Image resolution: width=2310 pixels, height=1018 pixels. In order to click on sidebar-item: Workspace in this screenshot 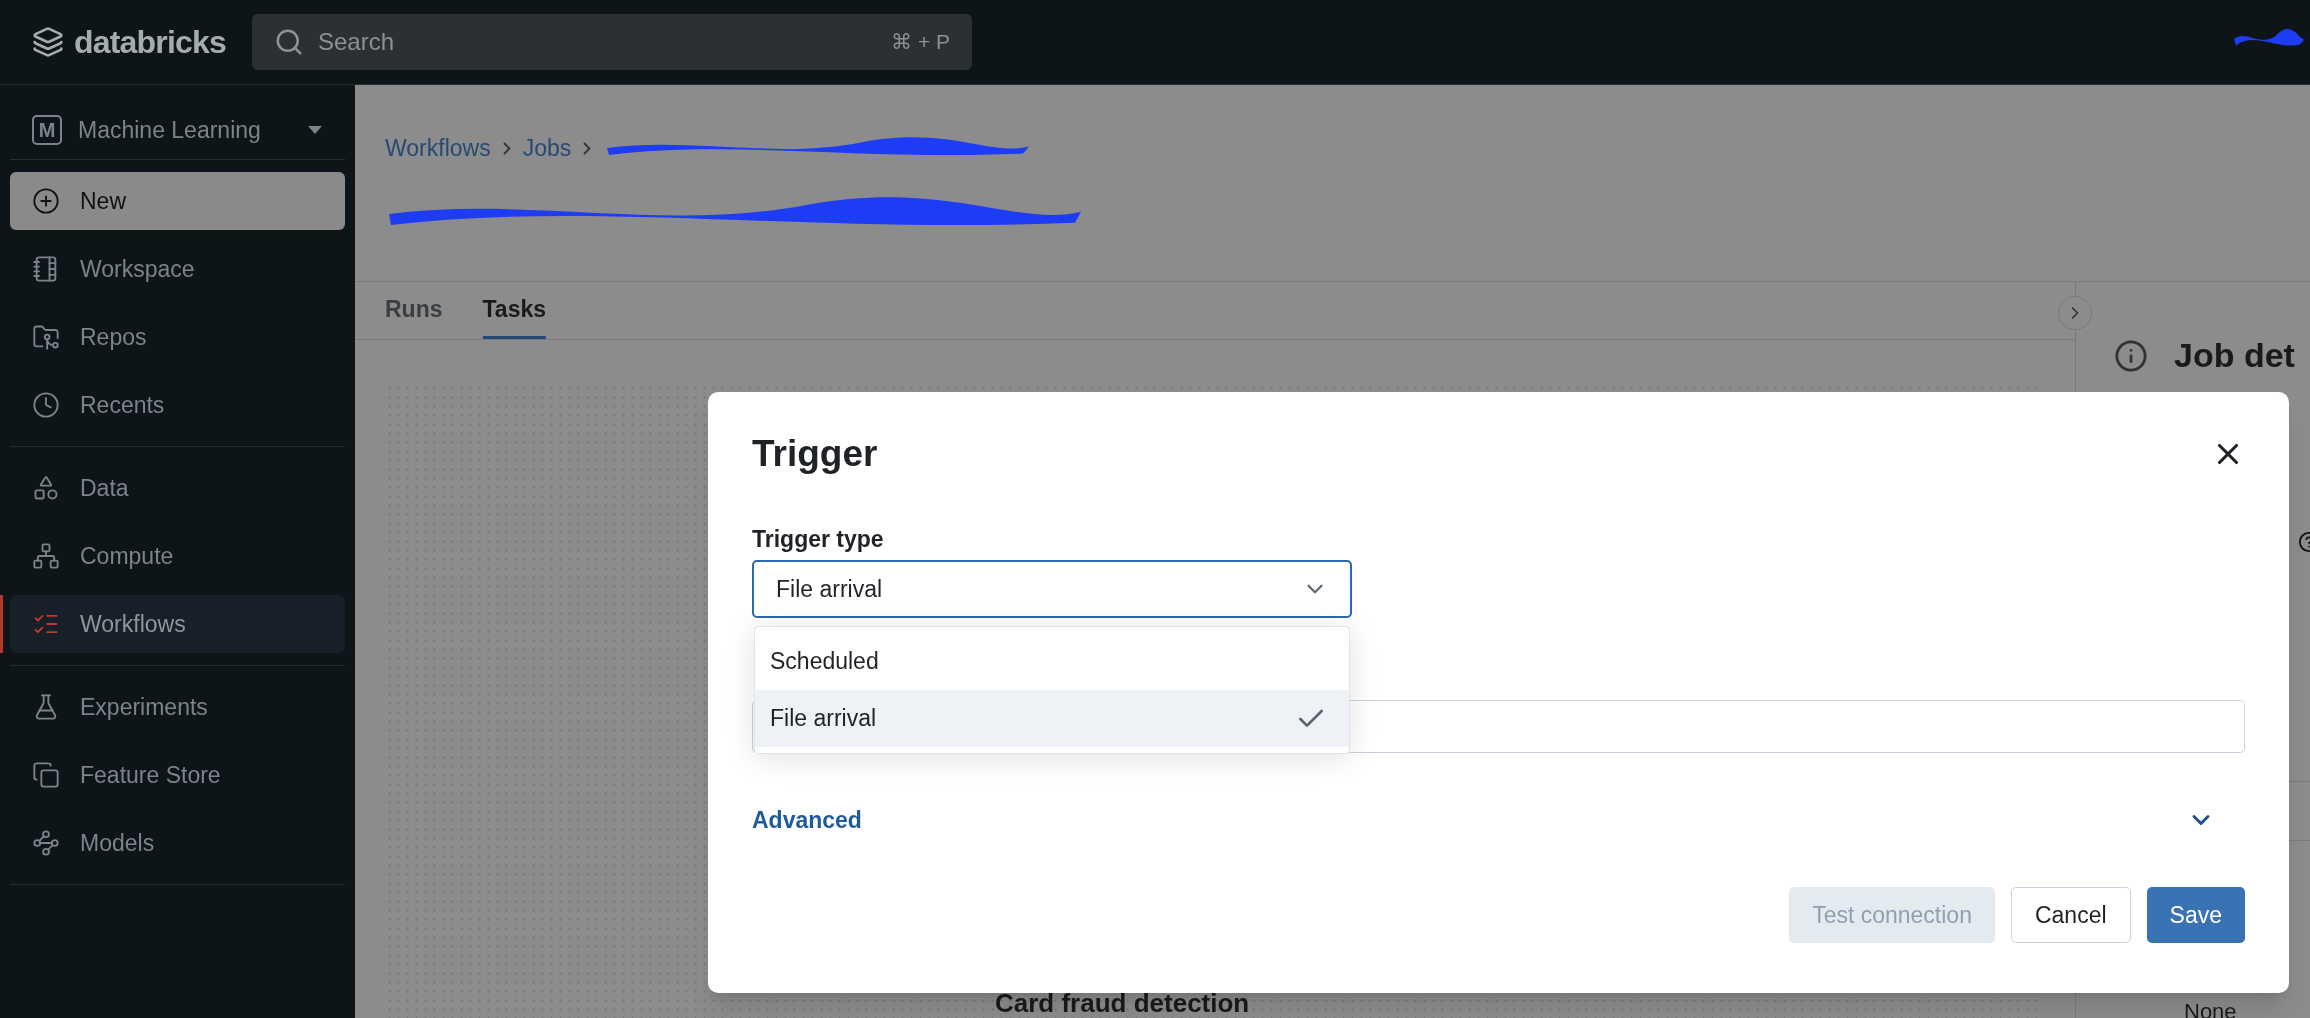, I will do `click(177, 269)`.